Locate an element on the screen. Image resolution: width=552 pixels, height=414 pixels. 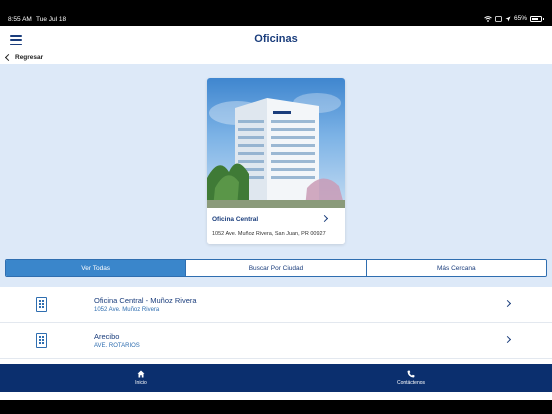
back-button: Regresar is located at coordinates (24, 57).